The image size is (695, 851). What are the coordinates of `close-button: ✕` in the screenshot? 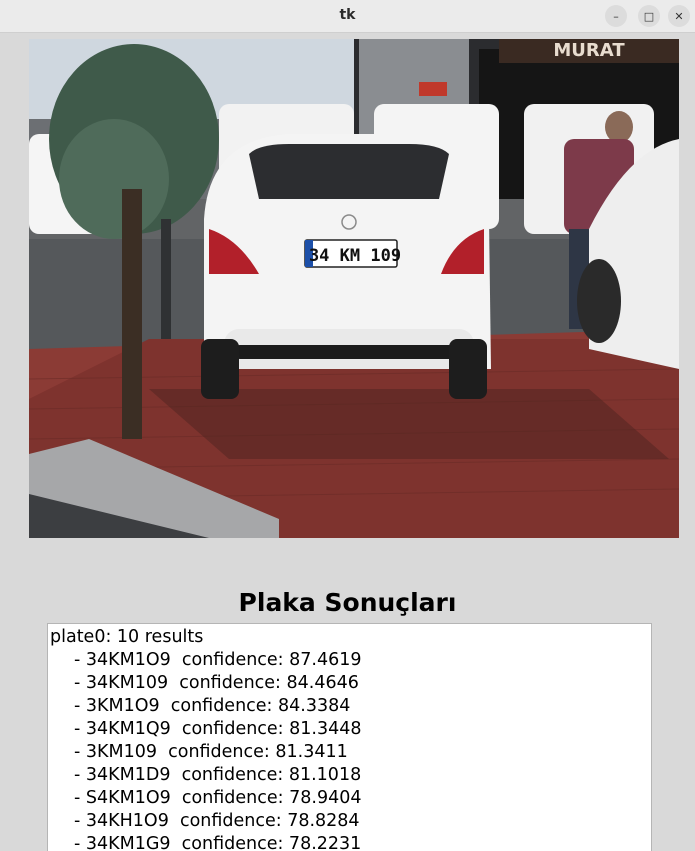 It's located at (679, 16).